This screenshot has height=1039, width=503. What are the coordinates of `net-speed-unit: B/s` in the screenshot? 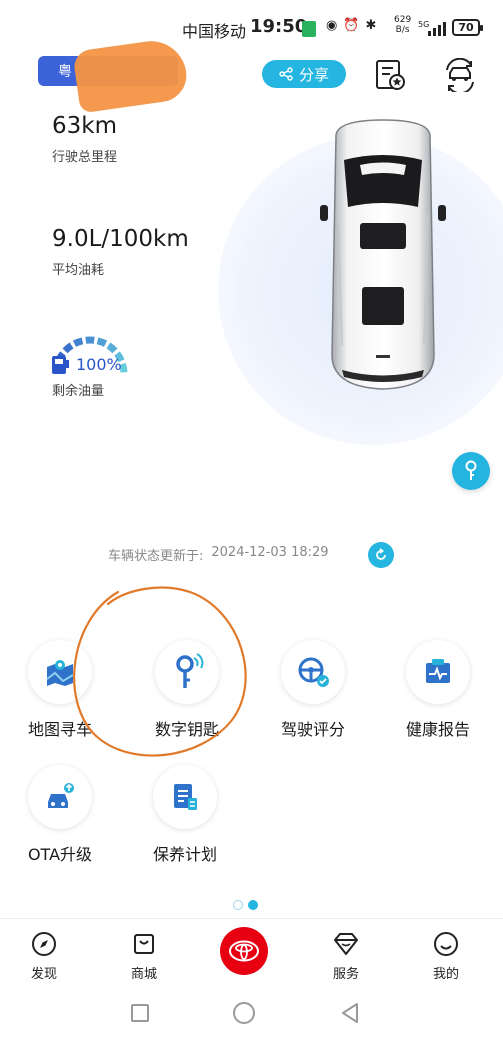 It's located at (402, 30).